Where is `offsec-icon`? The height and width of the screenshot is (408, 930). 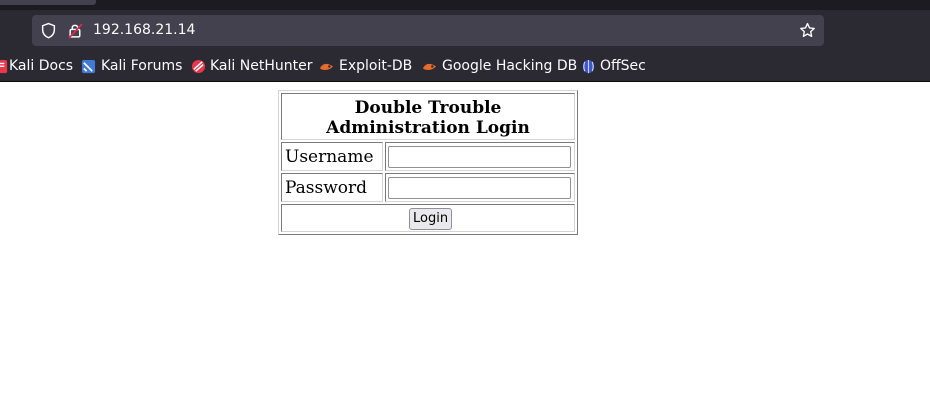
offsec-icon is located at coordinates (588, 66).